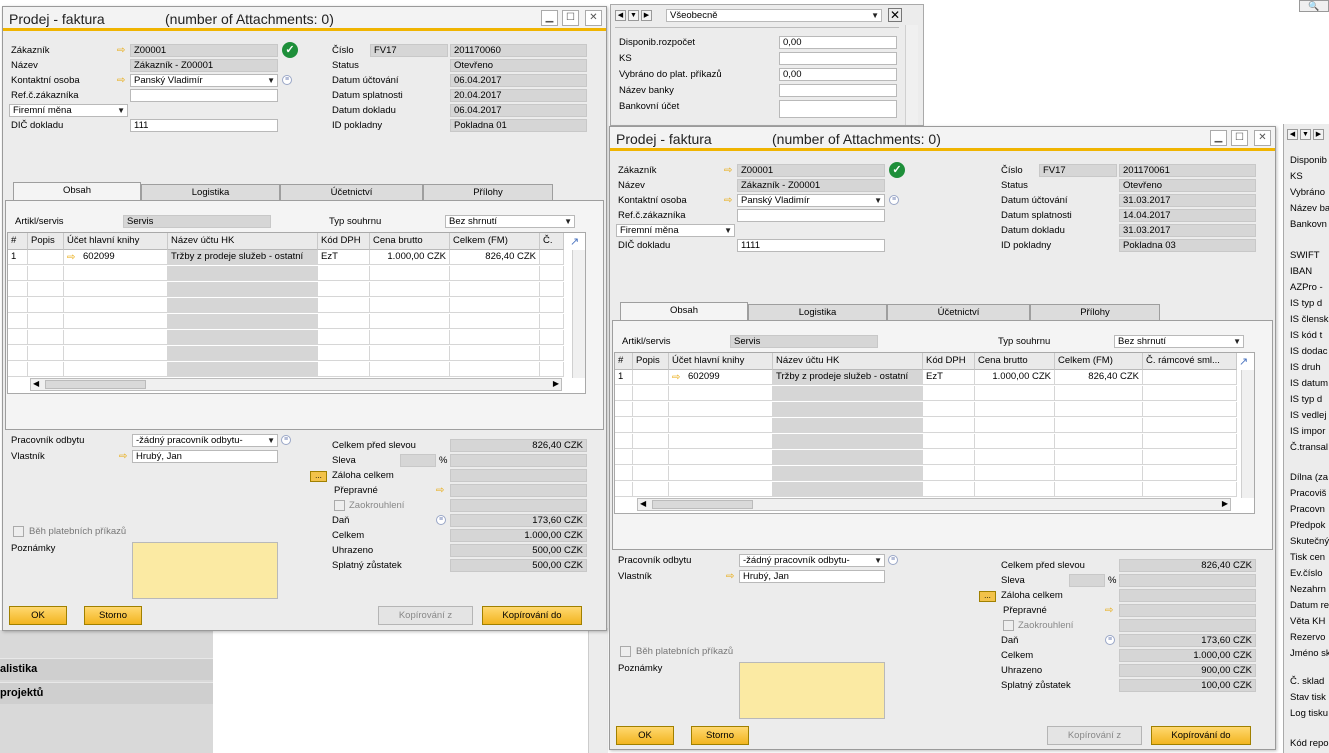 This screenshot has height=753, width=1329. Describe the element at coordinates (774, 15) in the screenshot. I see `category-select: Všeobecně ▼` at that location.